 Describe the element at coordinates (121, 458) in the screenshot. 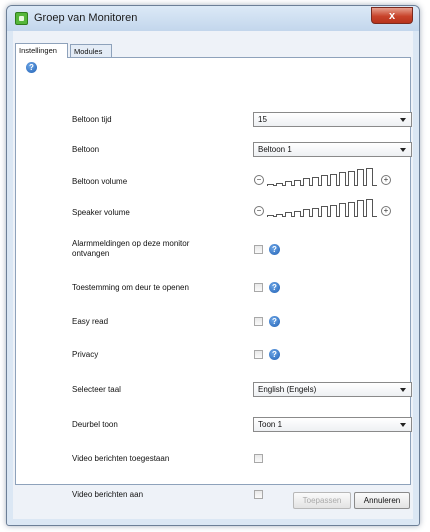

I see `video-toegestaan-label: Video berichten toegestaan` at that location.